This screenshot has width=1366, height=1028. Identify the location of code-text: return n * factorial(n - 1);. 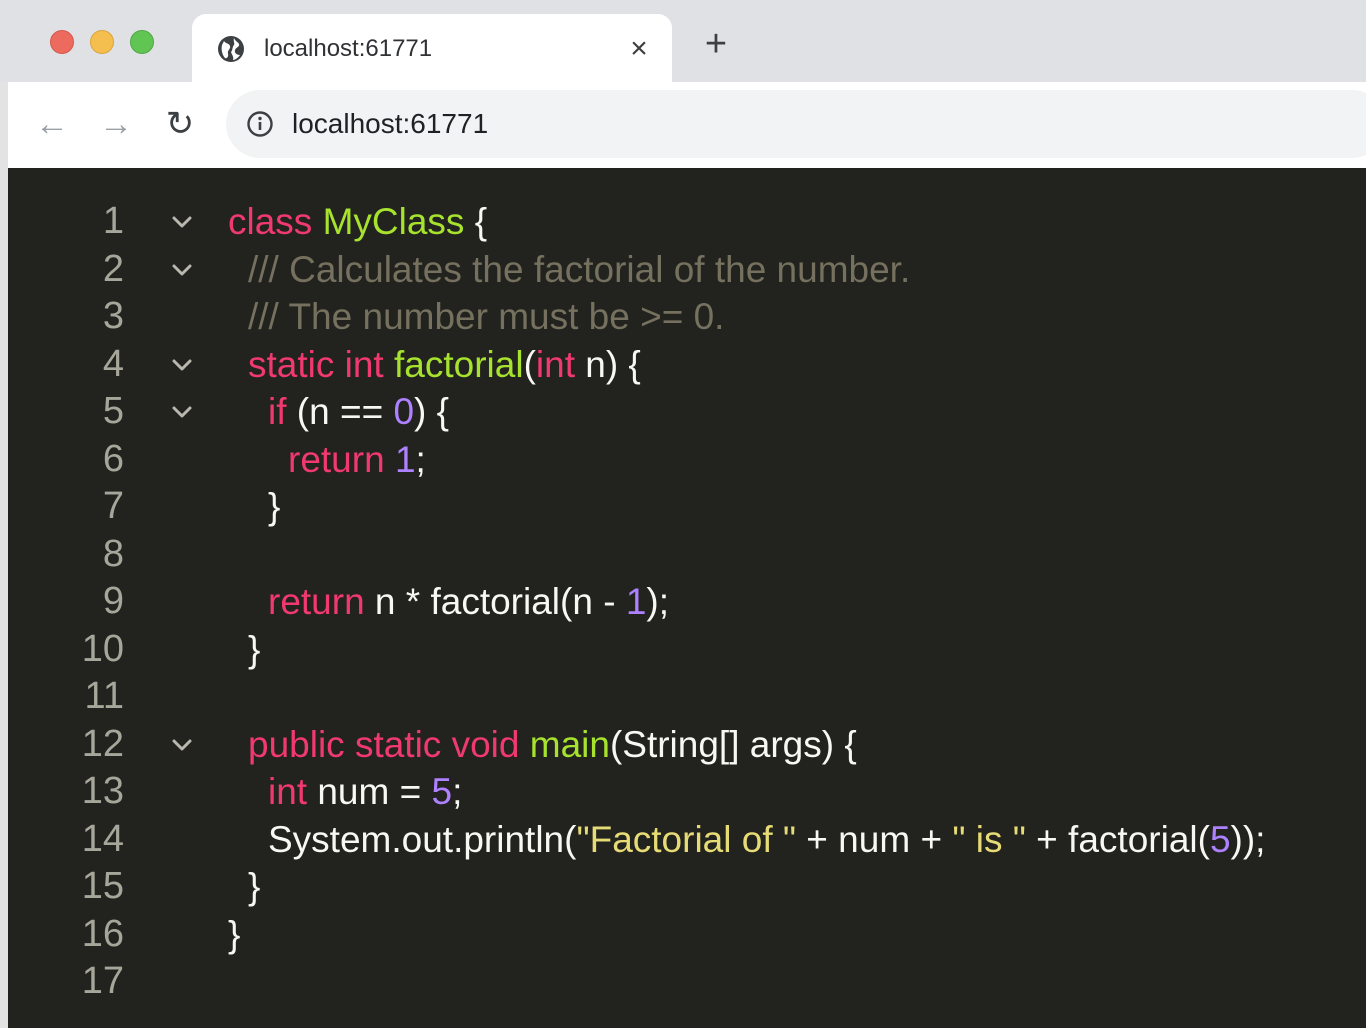
(468, 602).